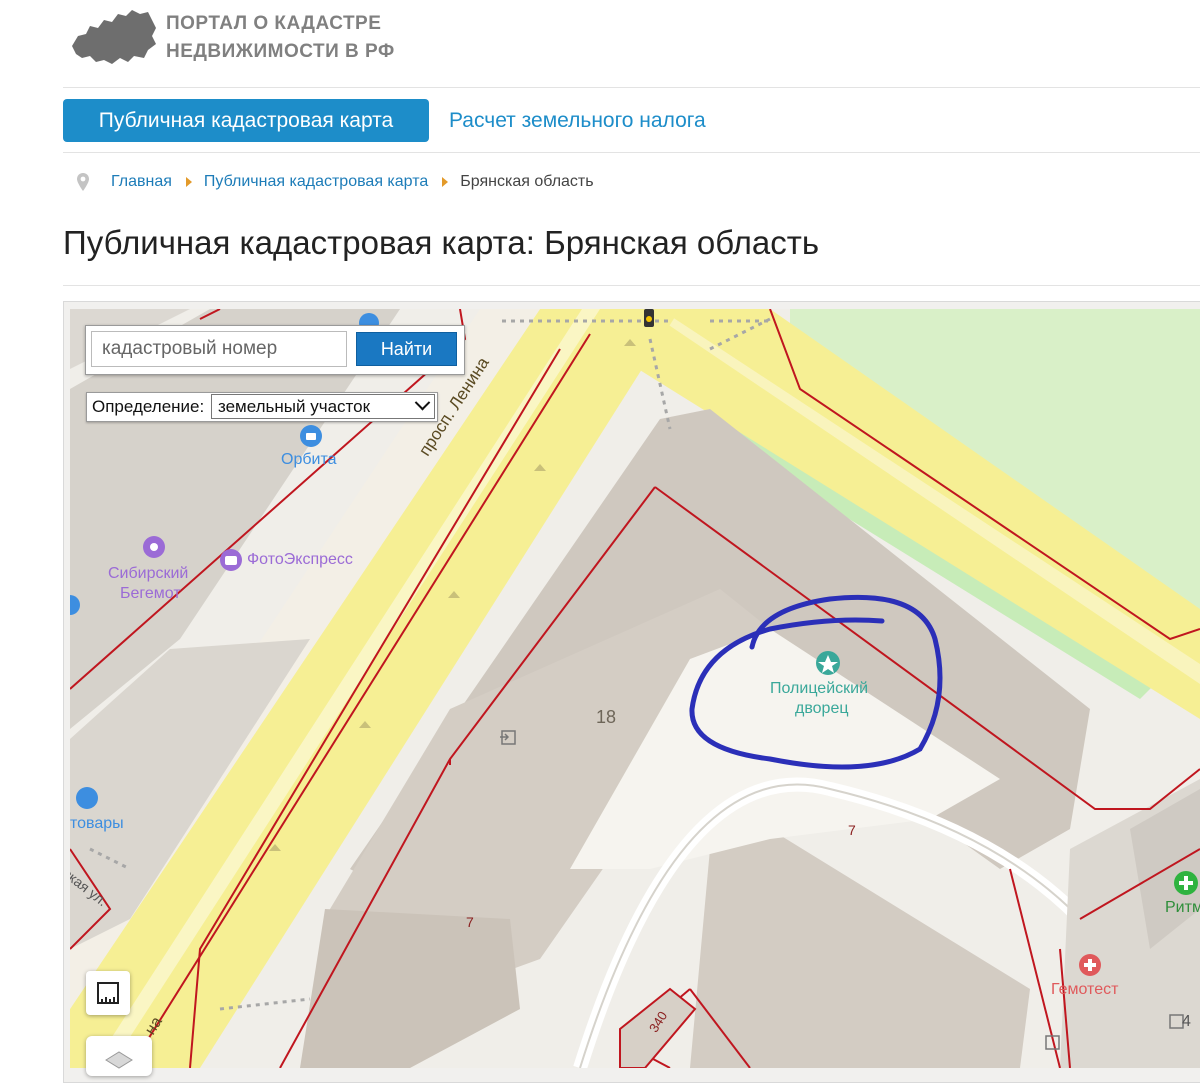 The width and height of the screenshot is (1200, 1083). I want to click on ruler-icon, so click(108, 993).